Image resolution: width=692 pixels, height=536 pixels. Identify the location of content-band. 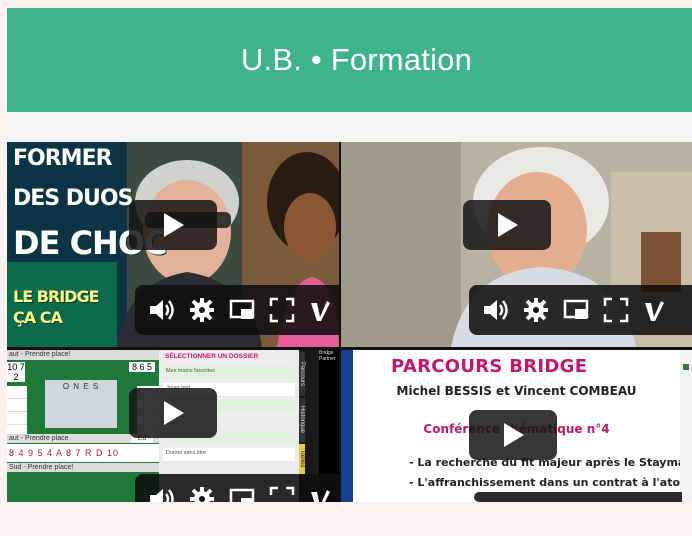
(349, 127).